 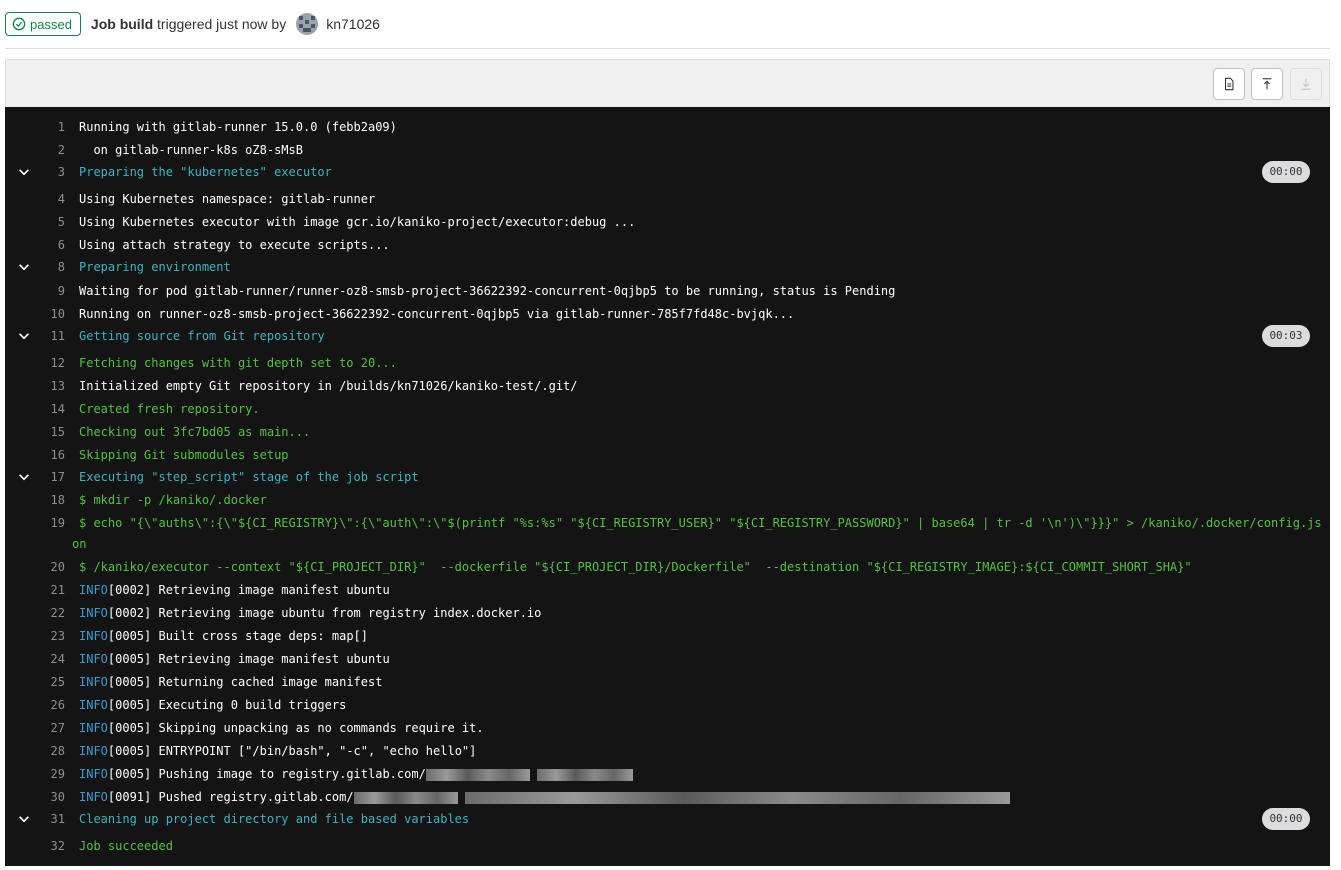 What do you see at coordinates (79, 544) in the screenshot?
I see `line-text: on` at bounding box center [79, 544].